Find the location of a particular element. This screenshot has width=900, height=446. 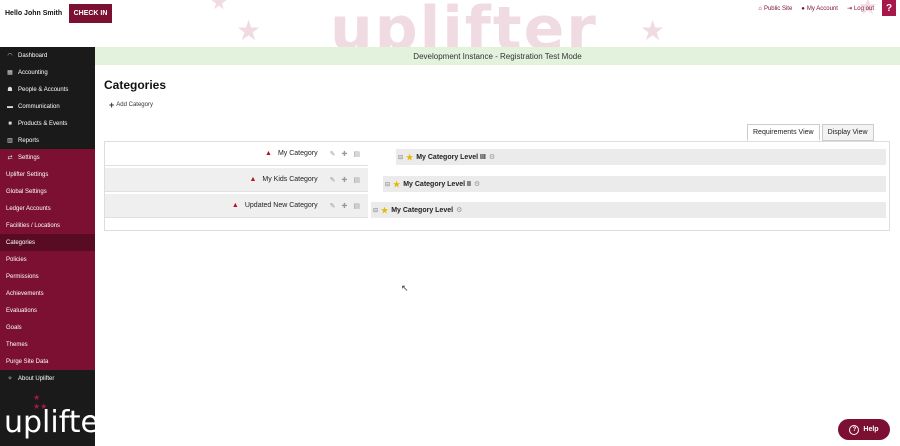

tab-requirements-view: Requirements View is located at coordinates (783, 132).